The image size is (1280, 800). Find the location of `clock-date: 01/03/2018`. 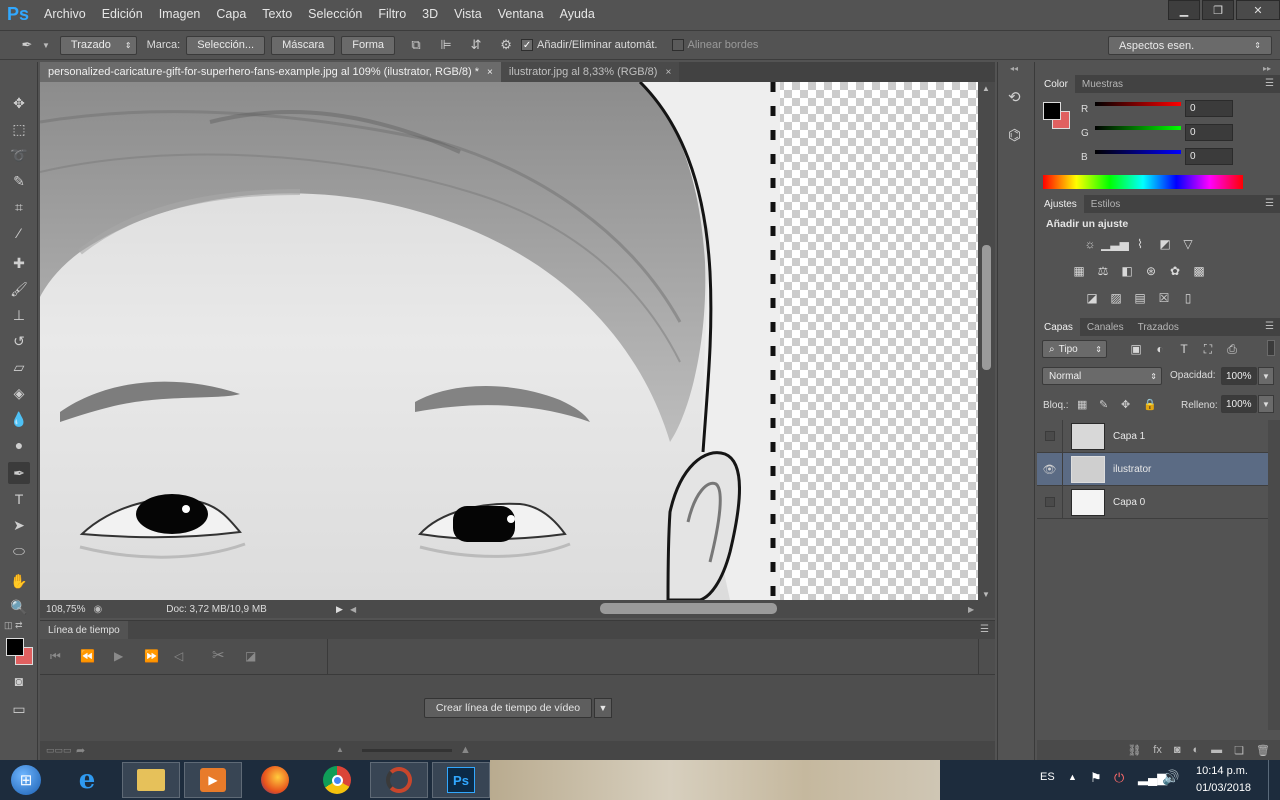

clock-date: 01/03/2018 is located at coordinates (1223, 788).